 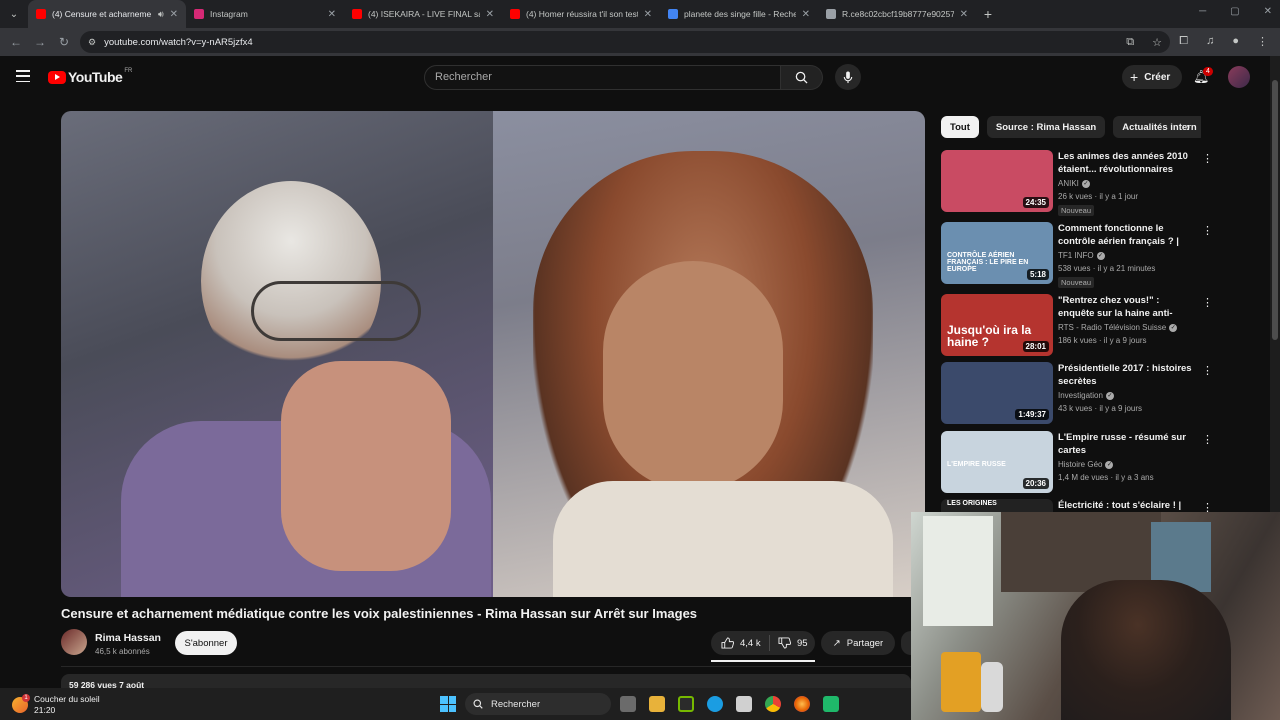 I want to click on forward-icon: →, so click(x=40, y=42).